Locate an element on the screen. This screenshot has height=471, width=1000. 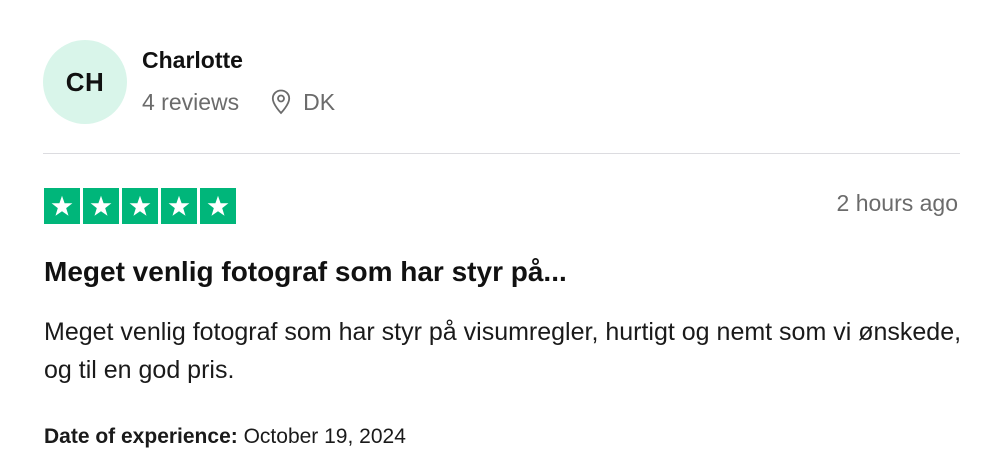
avatar: CH is located at coordinates (85, 82).